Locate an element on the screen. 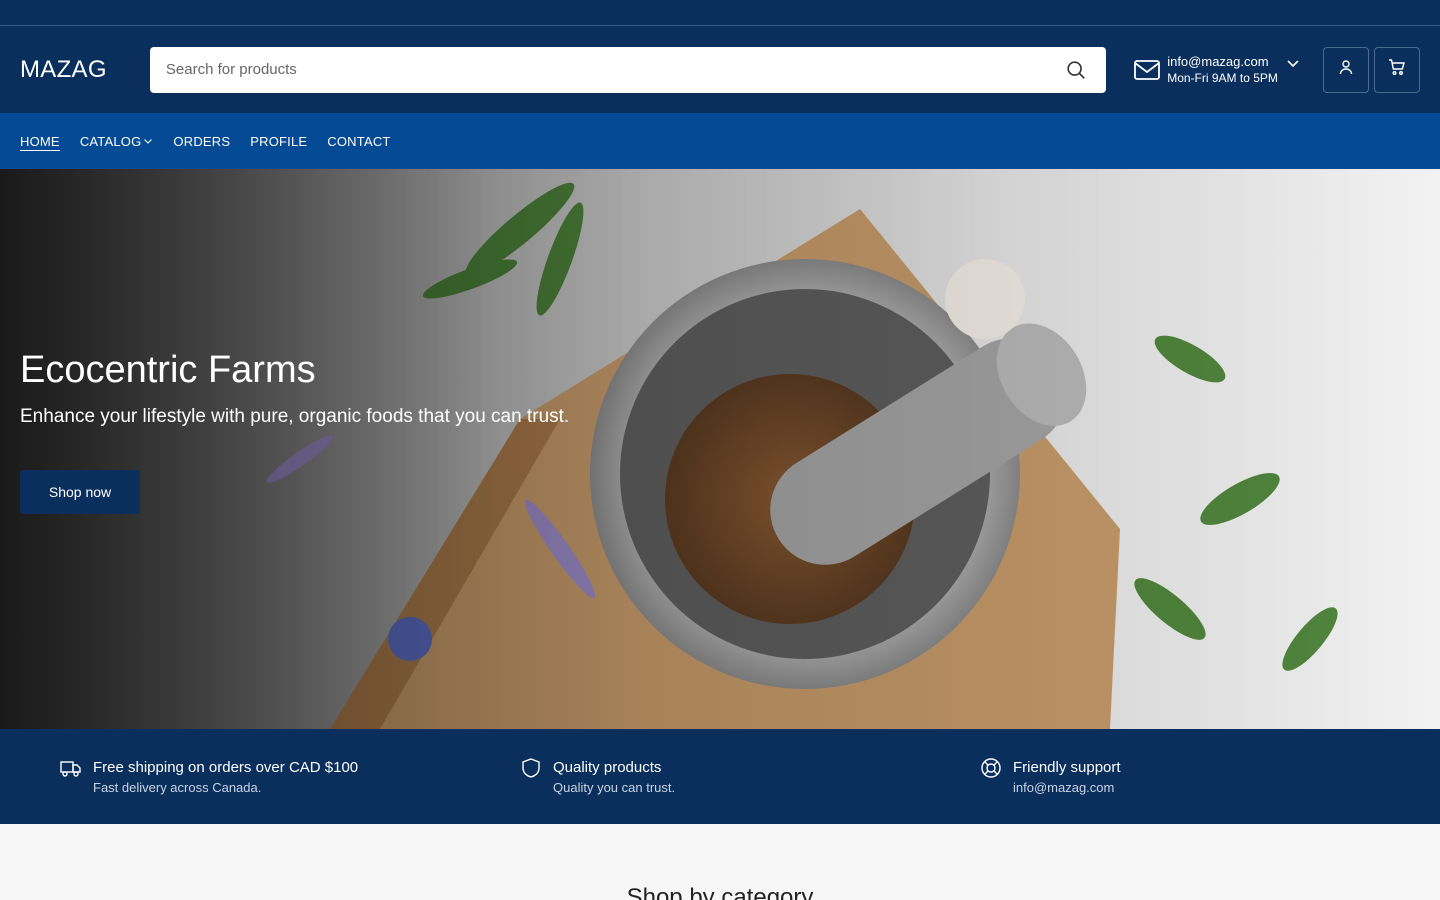 This screenshot has height=900, width=1440. nav-item-orders: ORDERS is located at coordinates (201, 141).